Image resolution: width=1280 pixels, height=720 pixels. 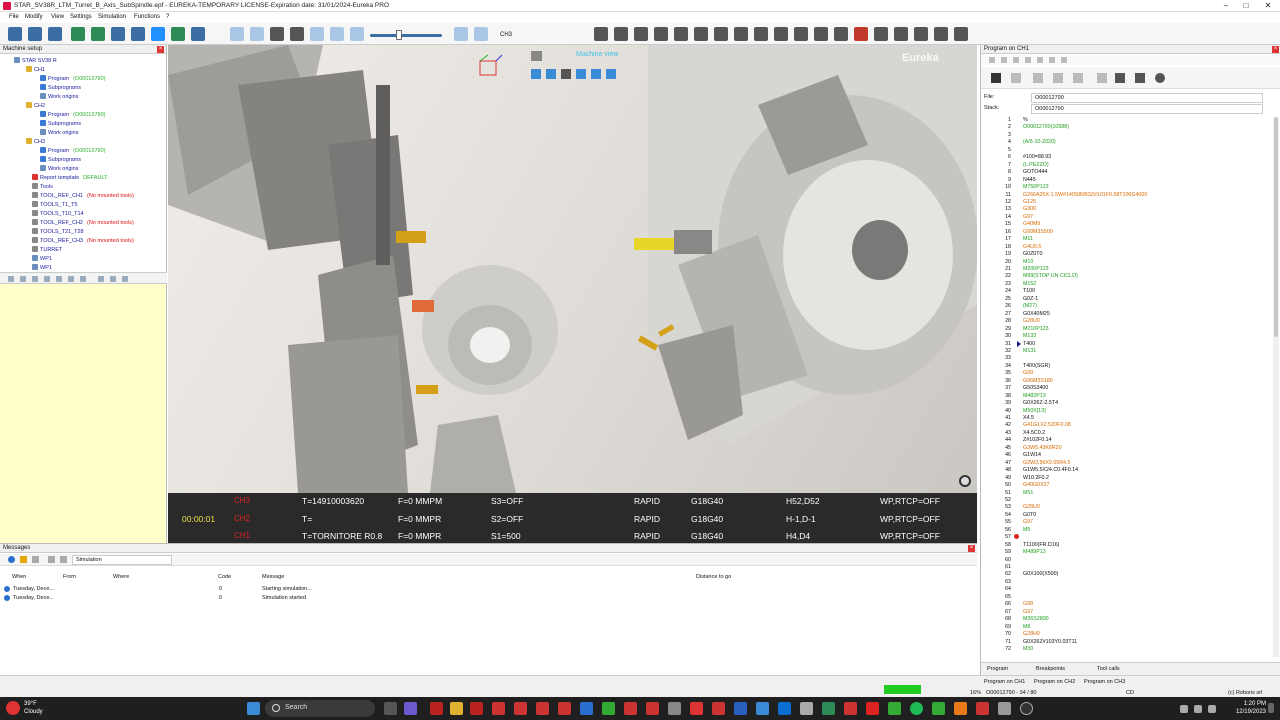 I want to click on speed-slider-track, so click(x=406, y=35).